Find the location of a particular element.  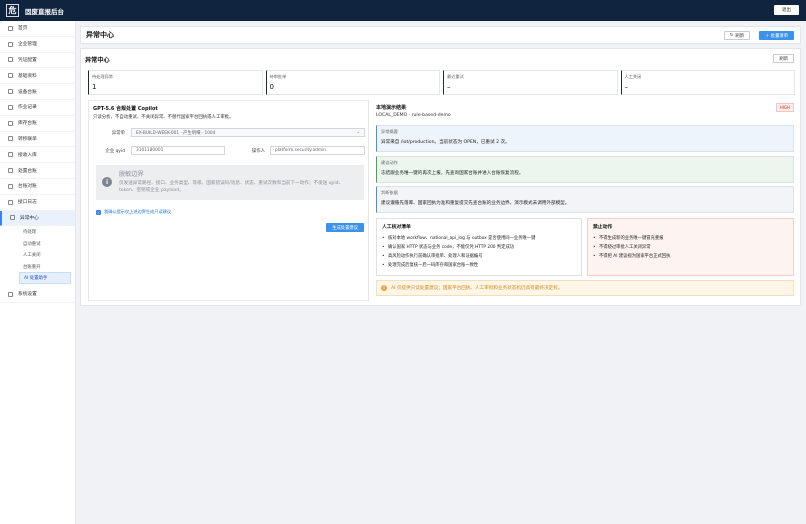

summary-text: 异常来自 /iot/production。当前状态为 OPEN，已重试 2 次。 is located at coordinates (445, 142).